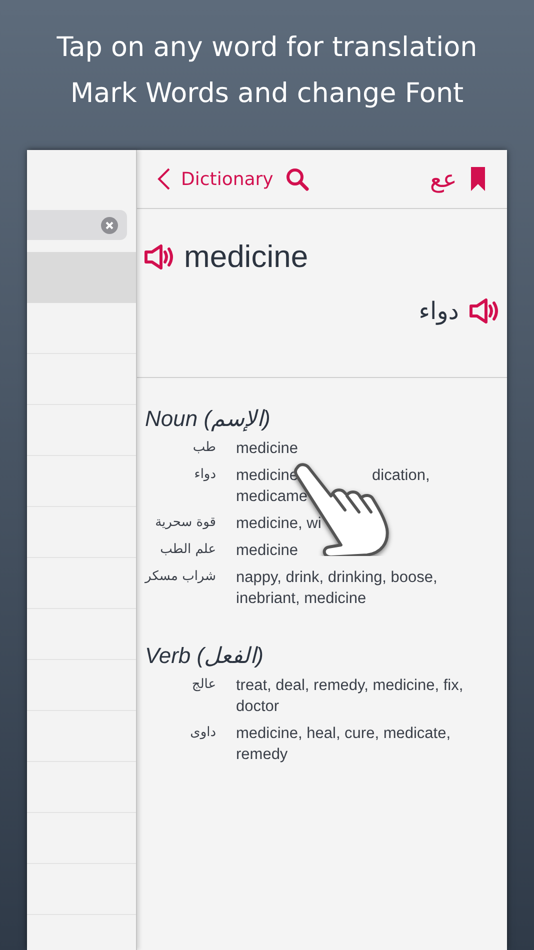  I want to click on arabic-term: عالج, so click(203, 685).